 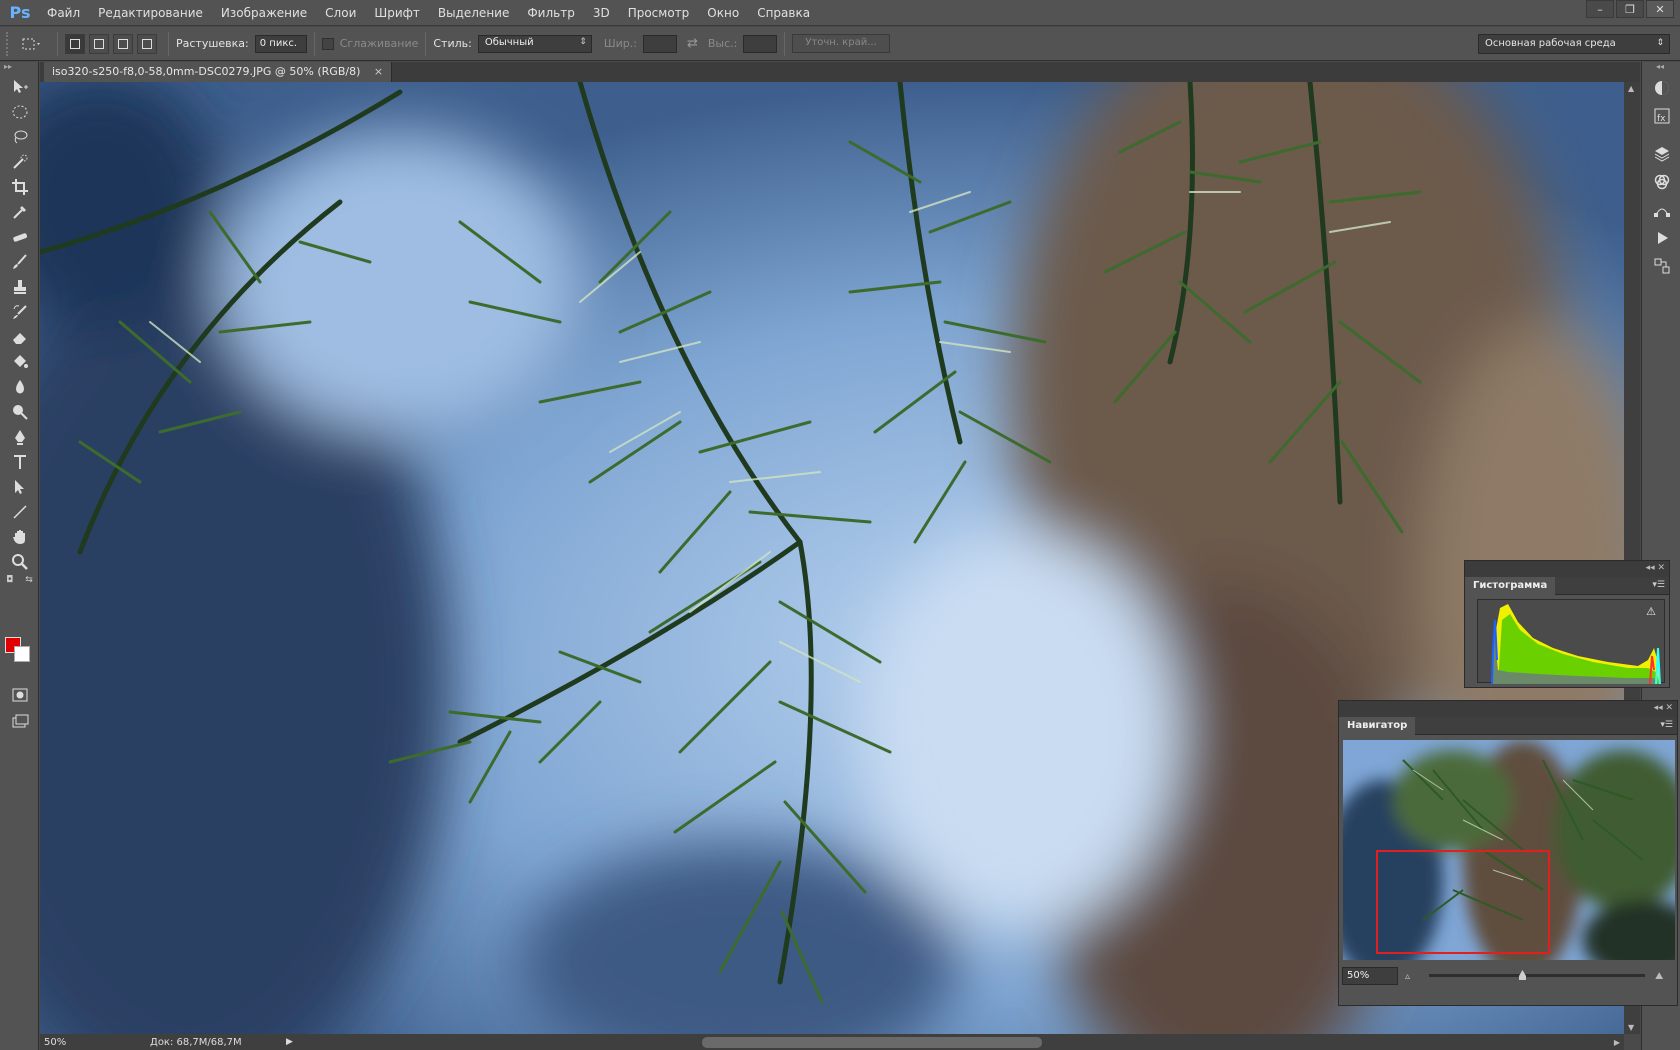 What do you see at coordinates (19, 694) in the screenshot?
I see `quick-mask-button` at bounding box center [19, 694].